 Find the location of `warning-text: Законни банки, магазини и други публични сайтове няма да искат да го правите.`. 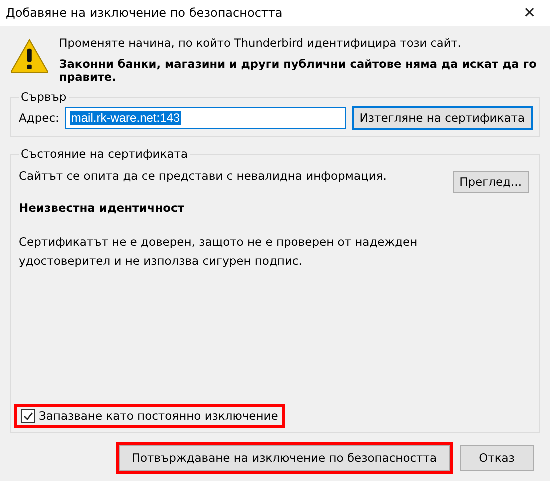

warning-text: Законни банки, магазини и други публични сайтове няма да искат да го правите. is located at coordinates (298, 71).